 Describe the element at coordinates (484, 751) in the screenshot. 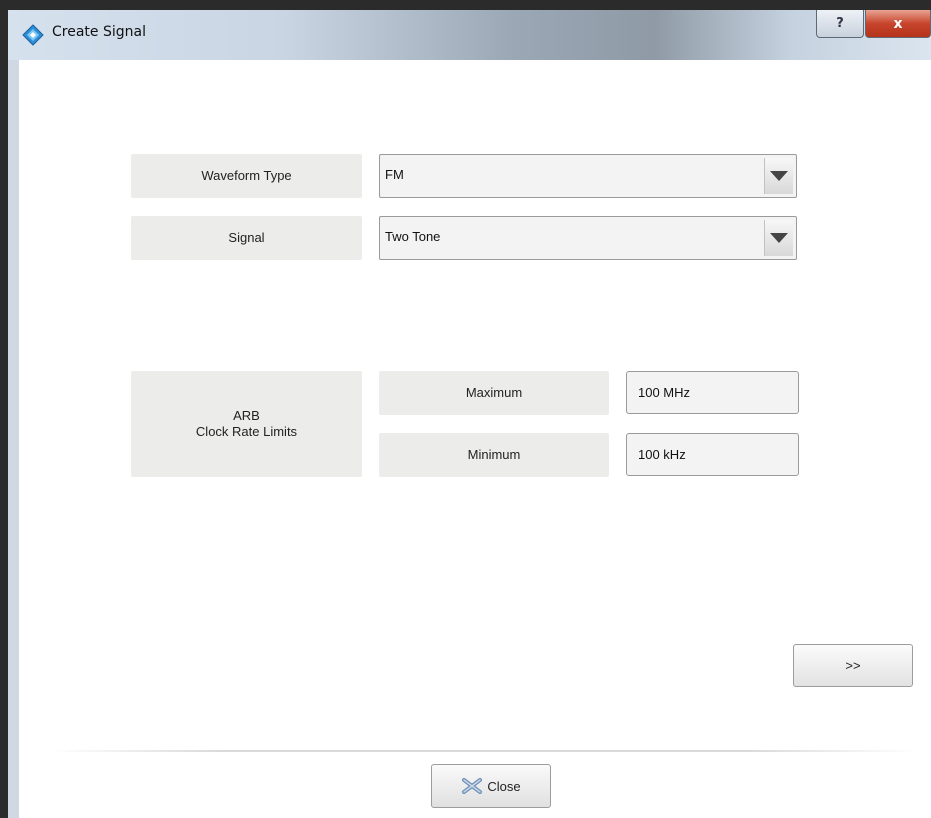

I see `divider` at that location.